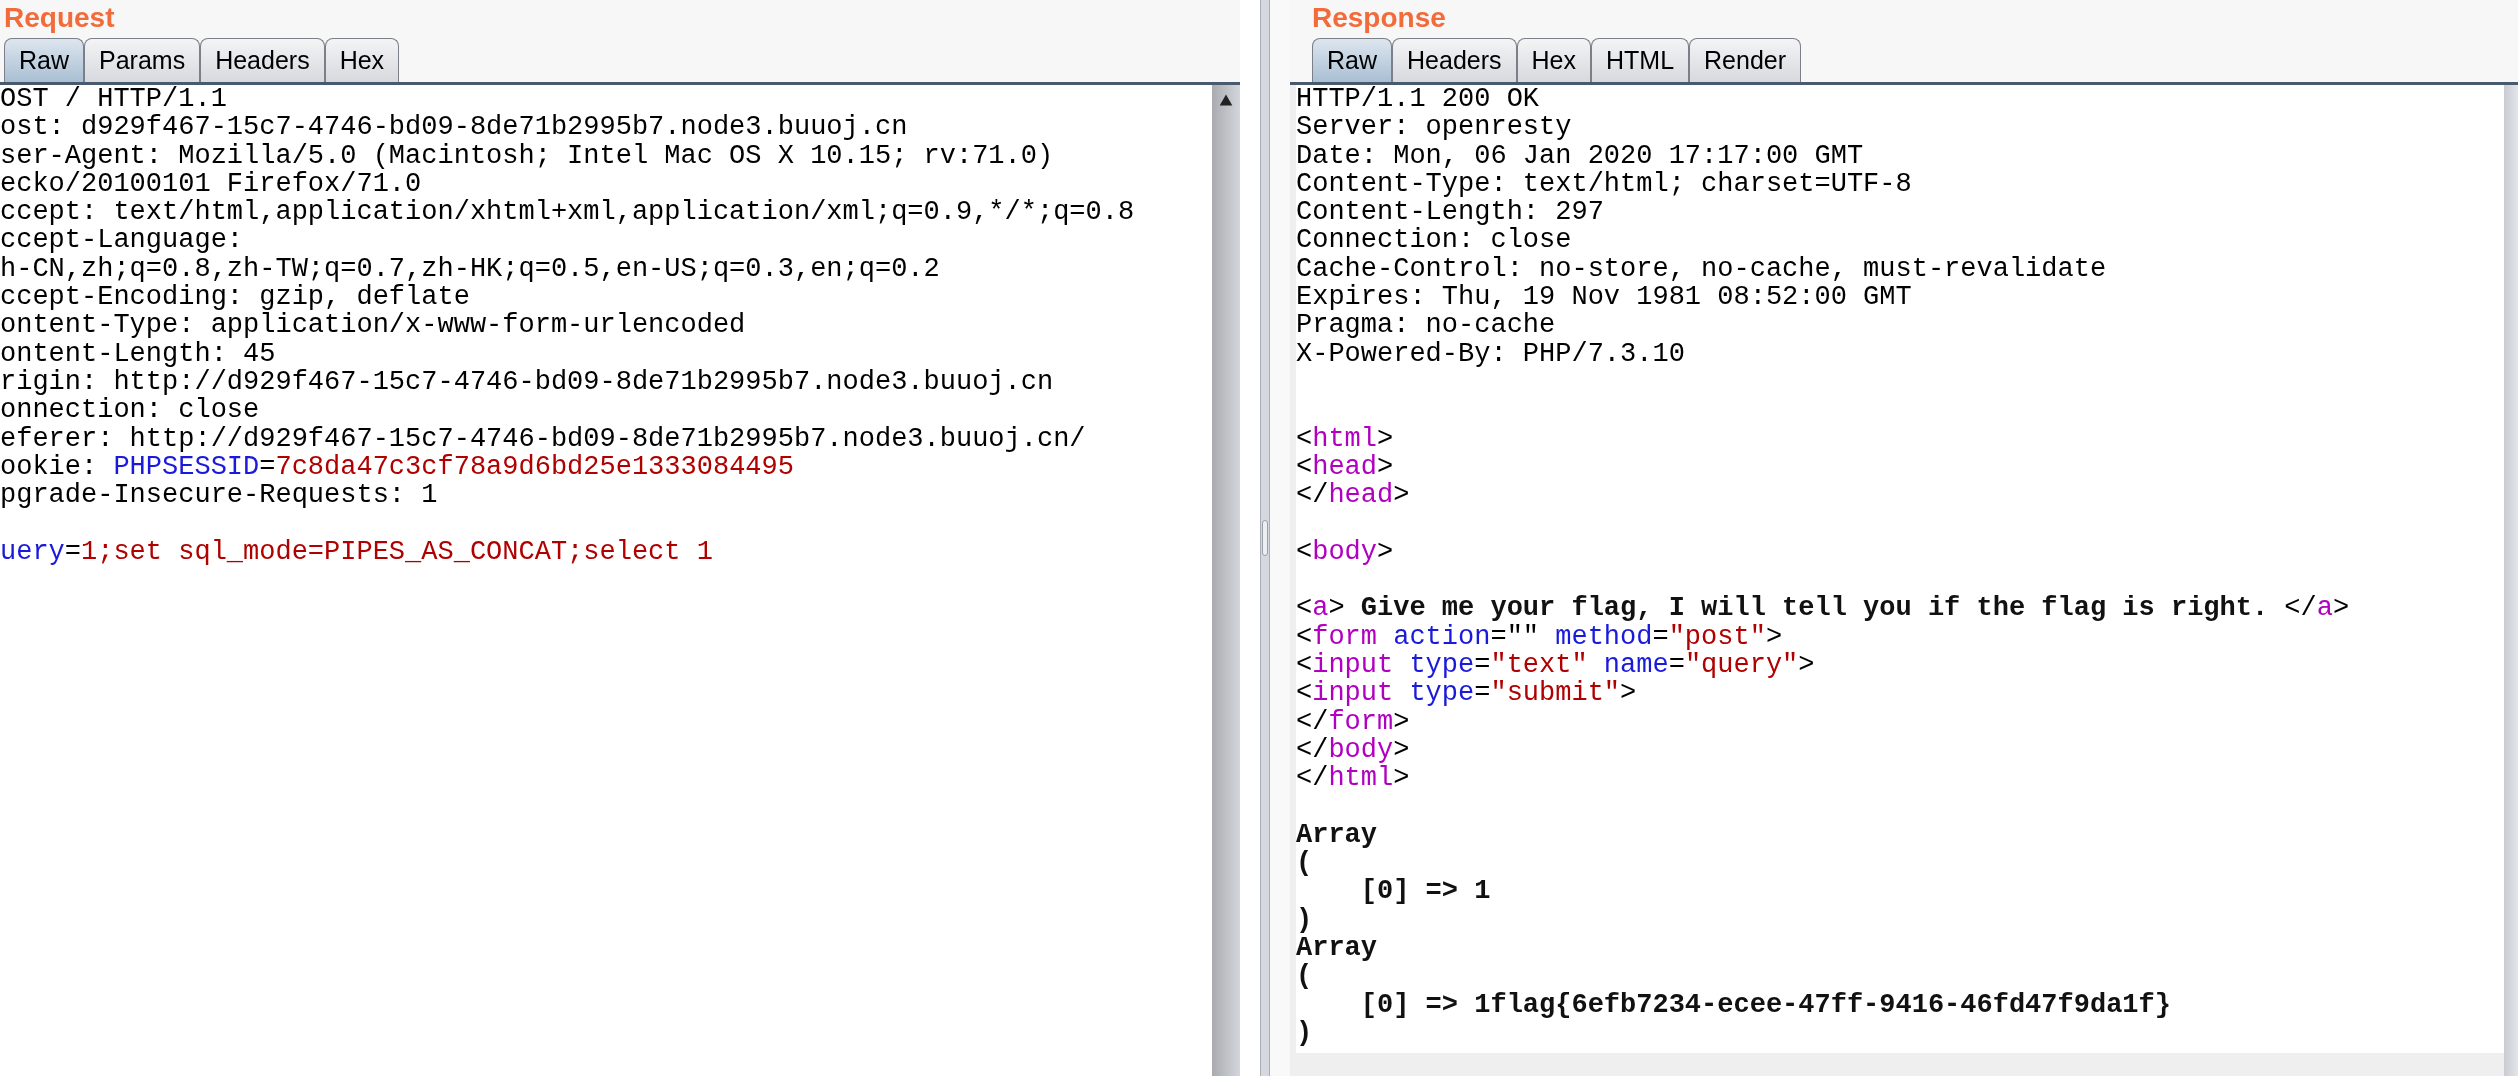  Describe the element at coordinates (1418, 99) in the screenshot. I see `code-line: HTTP/1.1 200 OK` at that location.